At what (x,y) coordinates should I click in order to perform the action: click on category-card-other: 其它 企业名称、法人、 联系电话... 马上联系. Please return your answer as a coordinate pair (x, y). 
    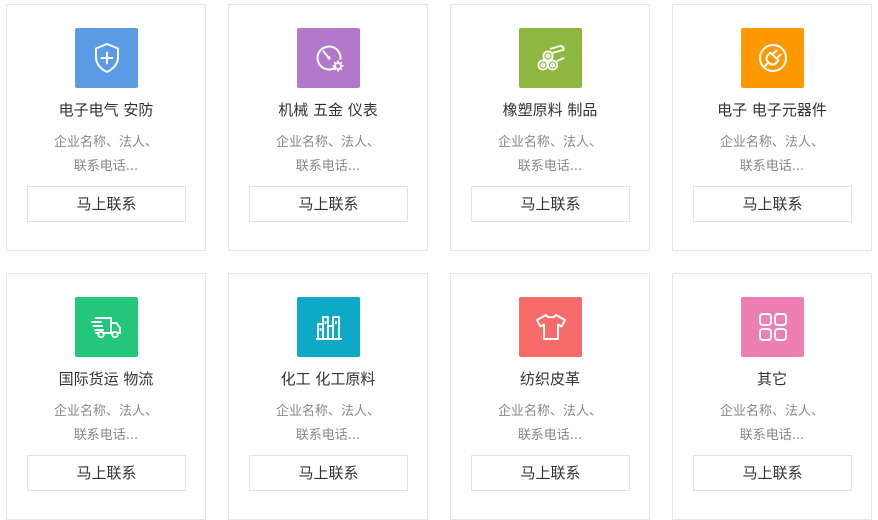
    Looking at the image, I should click on (772, 396).